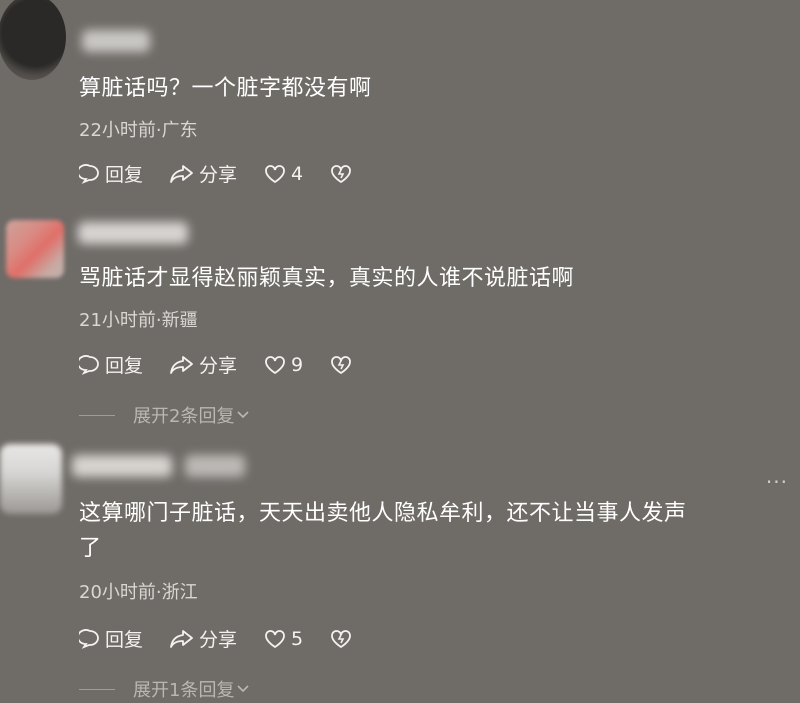  I want to click on like-count: 9, so click(297, 364).